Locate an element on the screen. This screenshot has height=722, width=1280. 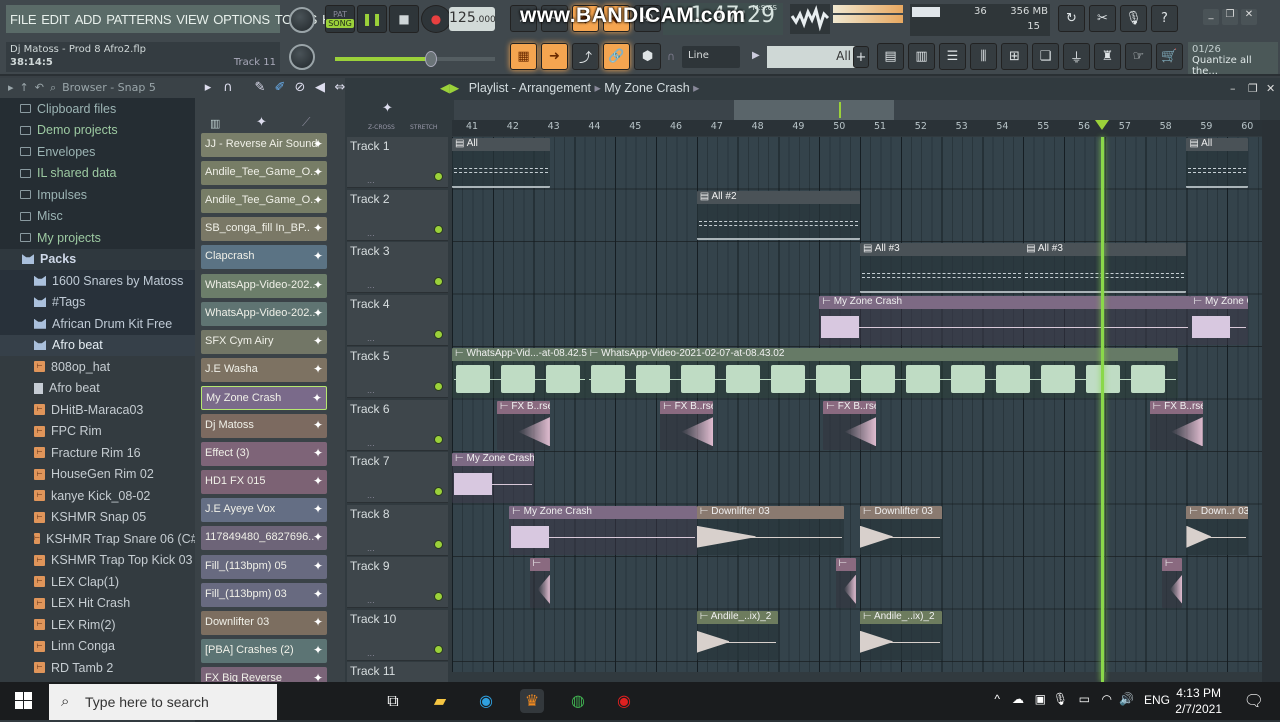
channel-rack-icon: ☰ is located at coordinates (952, 56).